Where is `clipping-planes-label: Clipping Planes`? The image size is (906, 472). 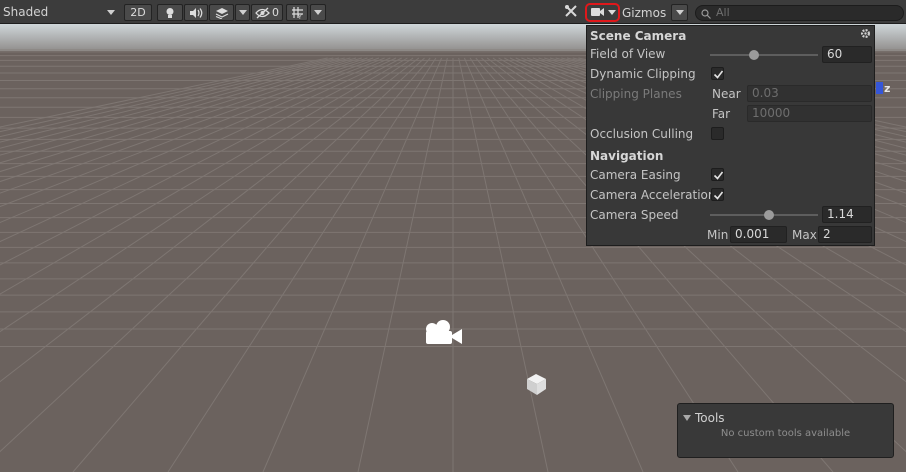
clipping-planes-label: Clipping Planes is located at coordinates (636, 94).